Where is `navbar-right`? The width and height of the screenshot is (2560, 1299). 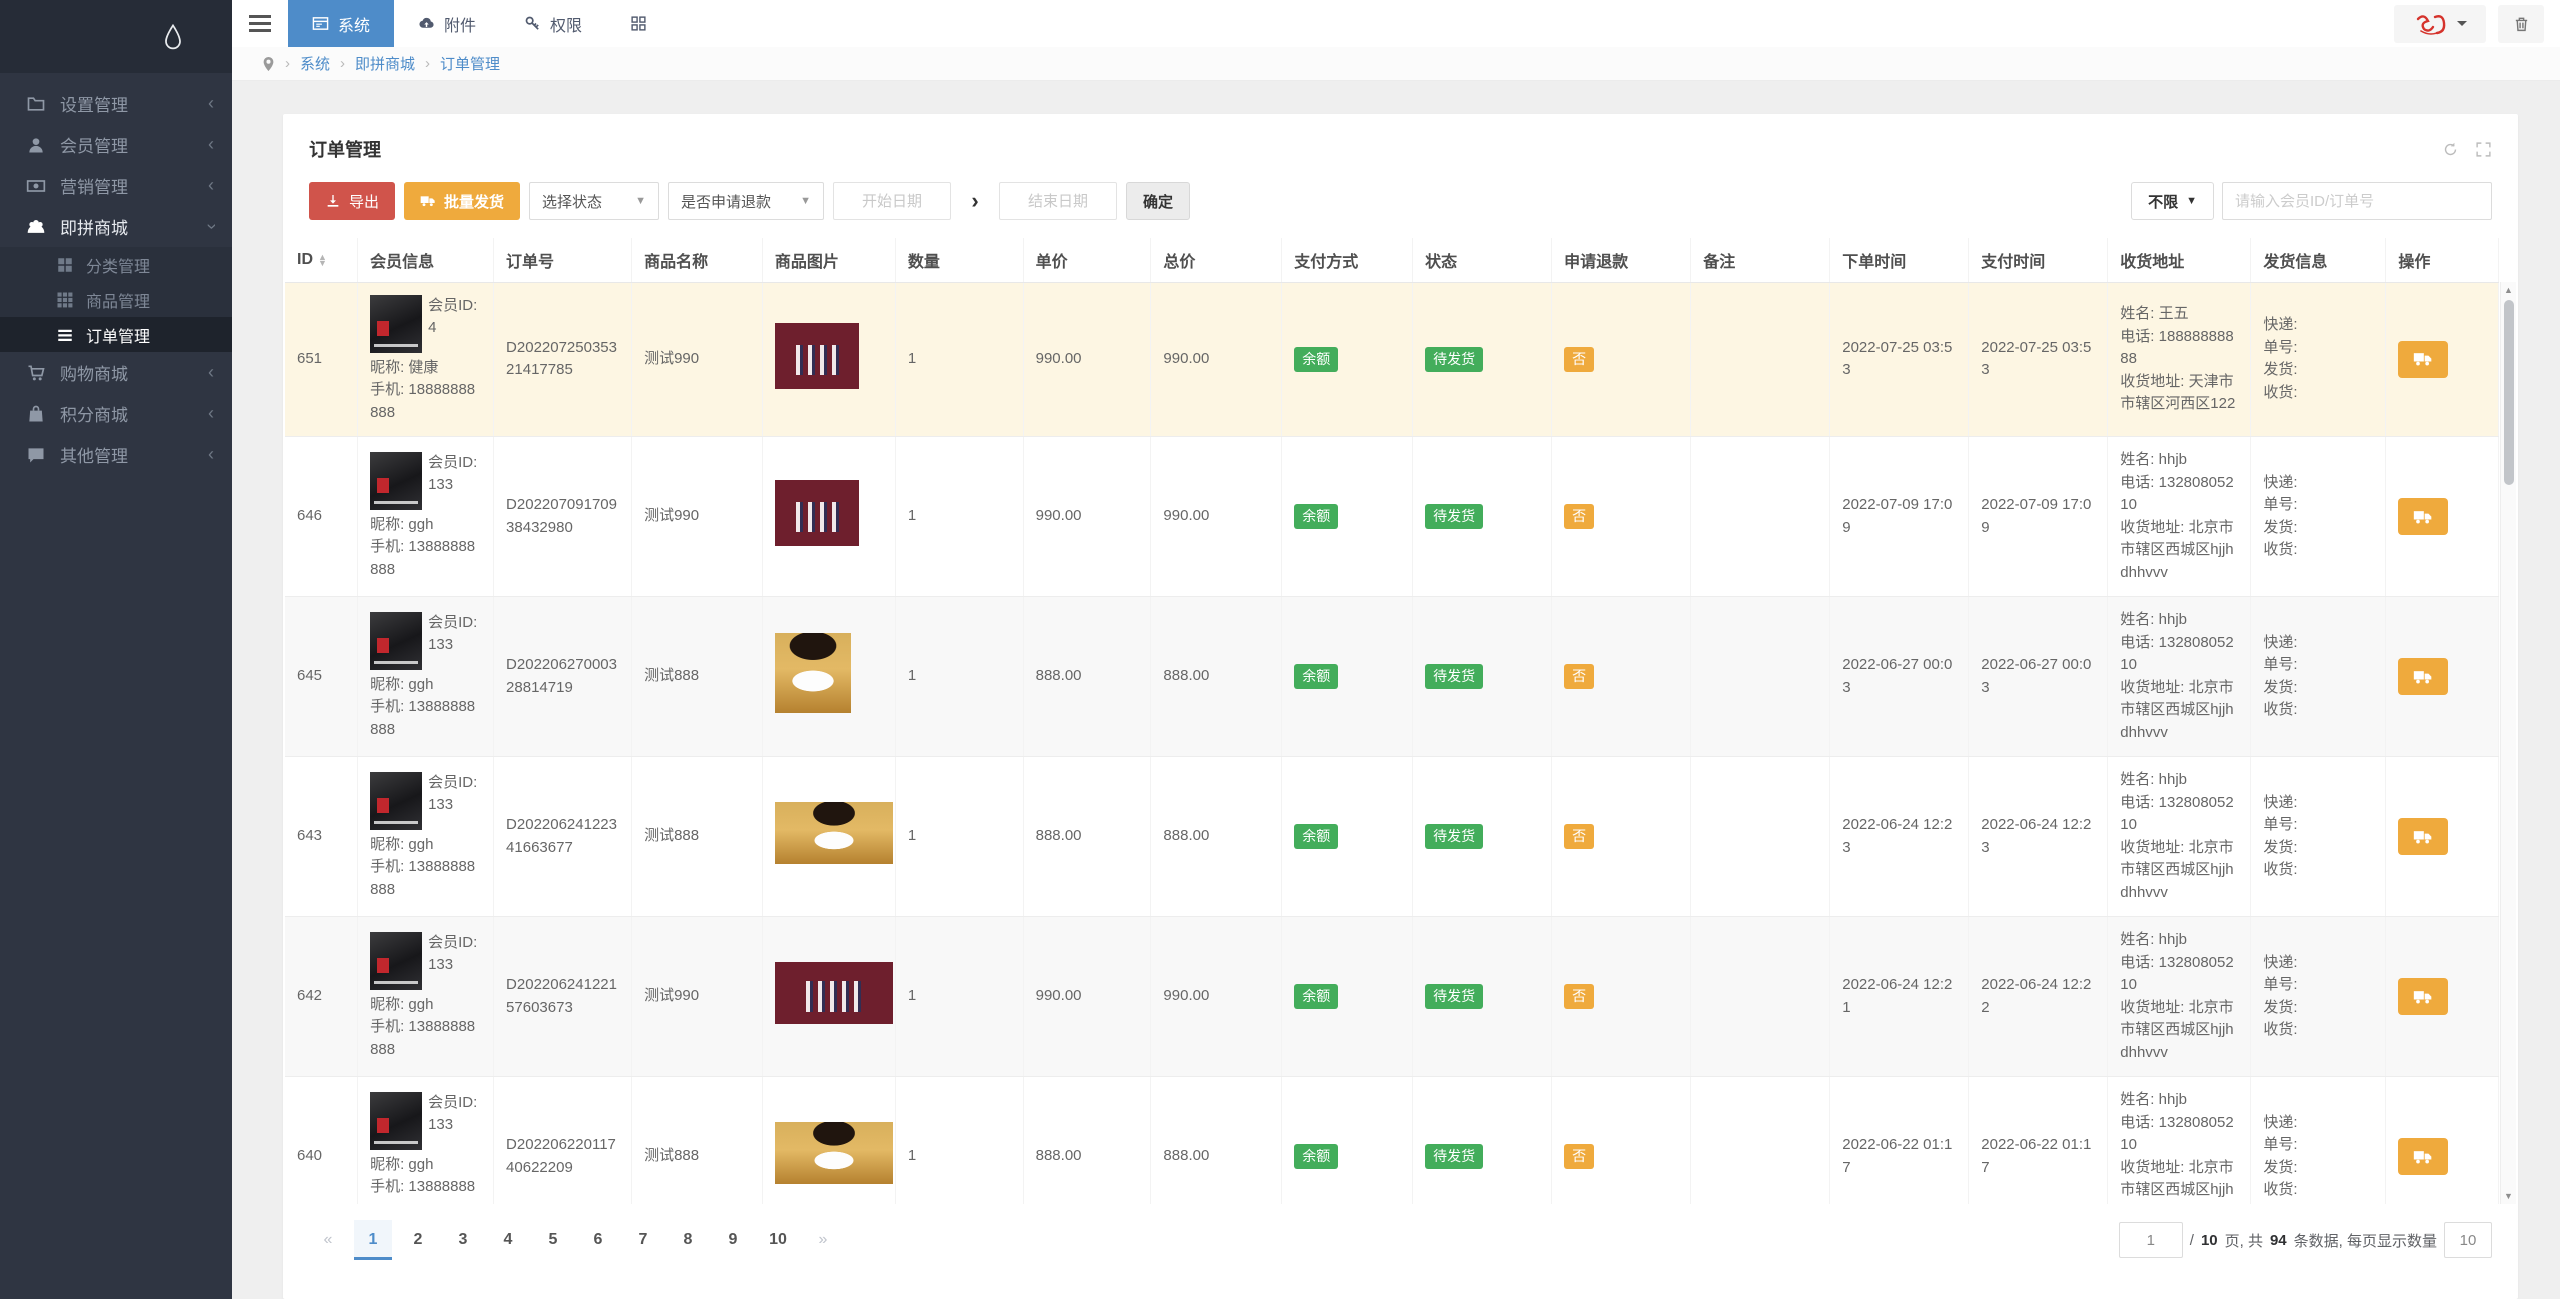 navbar-right is located at coordinates (2477, 23).